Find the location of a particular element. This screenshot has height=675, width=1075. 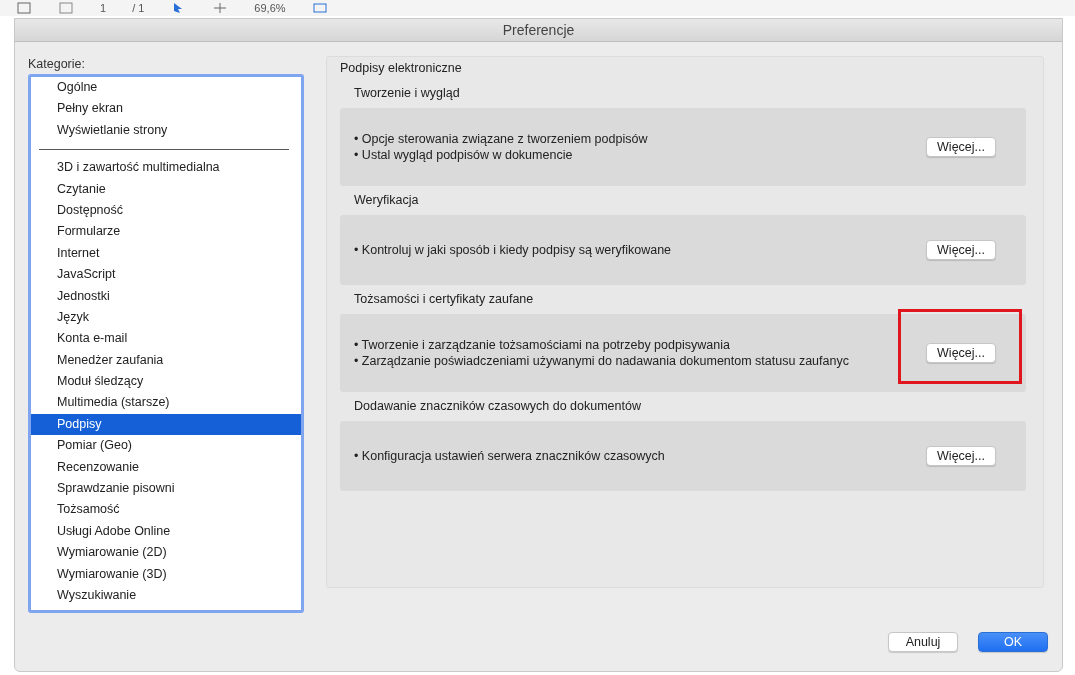

category-item: Tożsamość is located at coordinates (166, 510).